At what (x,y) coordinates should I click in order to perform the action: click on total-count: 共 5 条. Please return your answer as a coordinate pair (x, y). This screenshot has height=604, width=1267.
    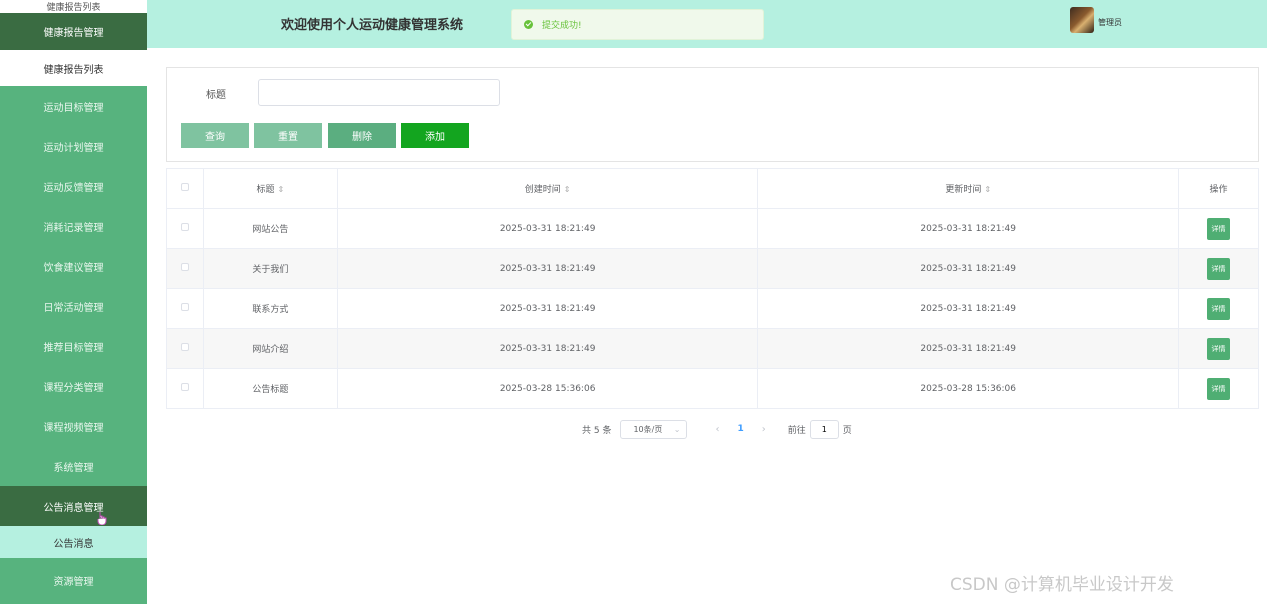
    Looking at the image, I should click on (597, 430).